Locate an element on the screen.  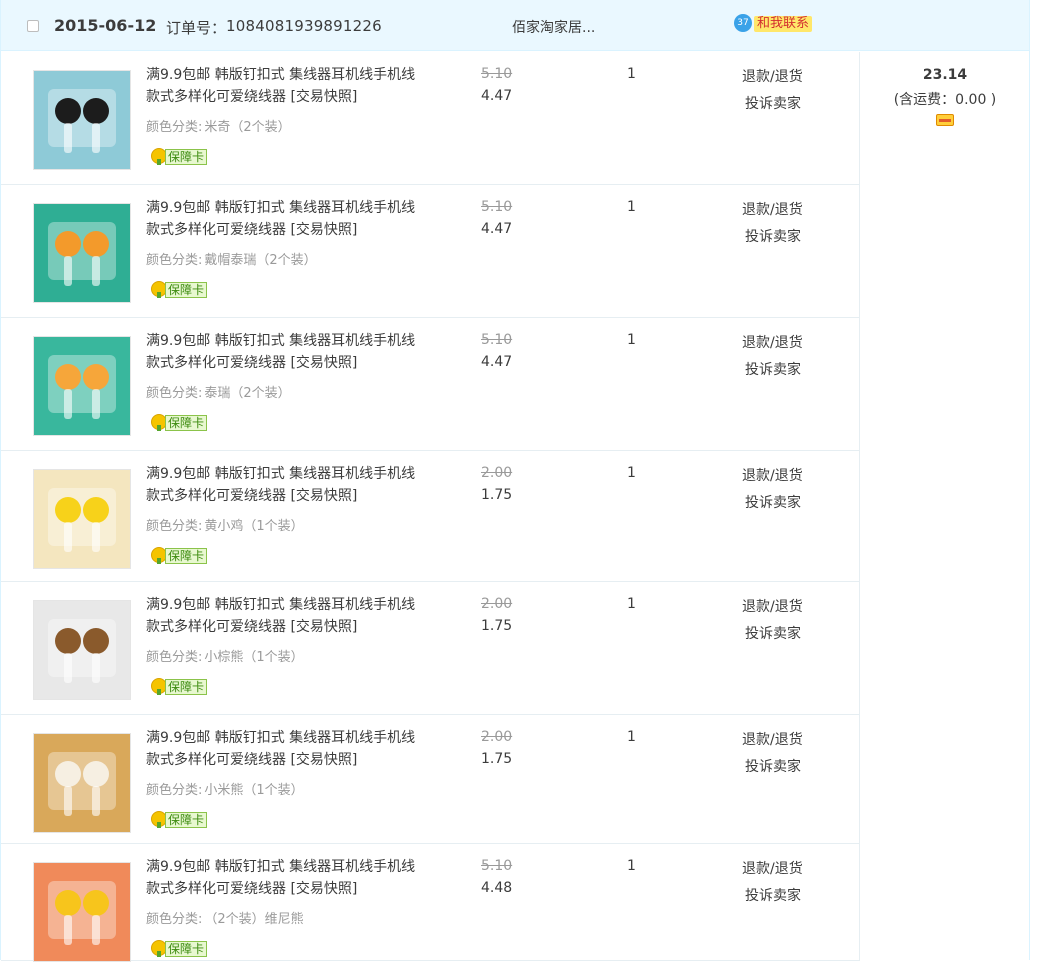
product-variant: 颜色分类: 黄小鸡（1个装） is located at coordinates (225, 524).